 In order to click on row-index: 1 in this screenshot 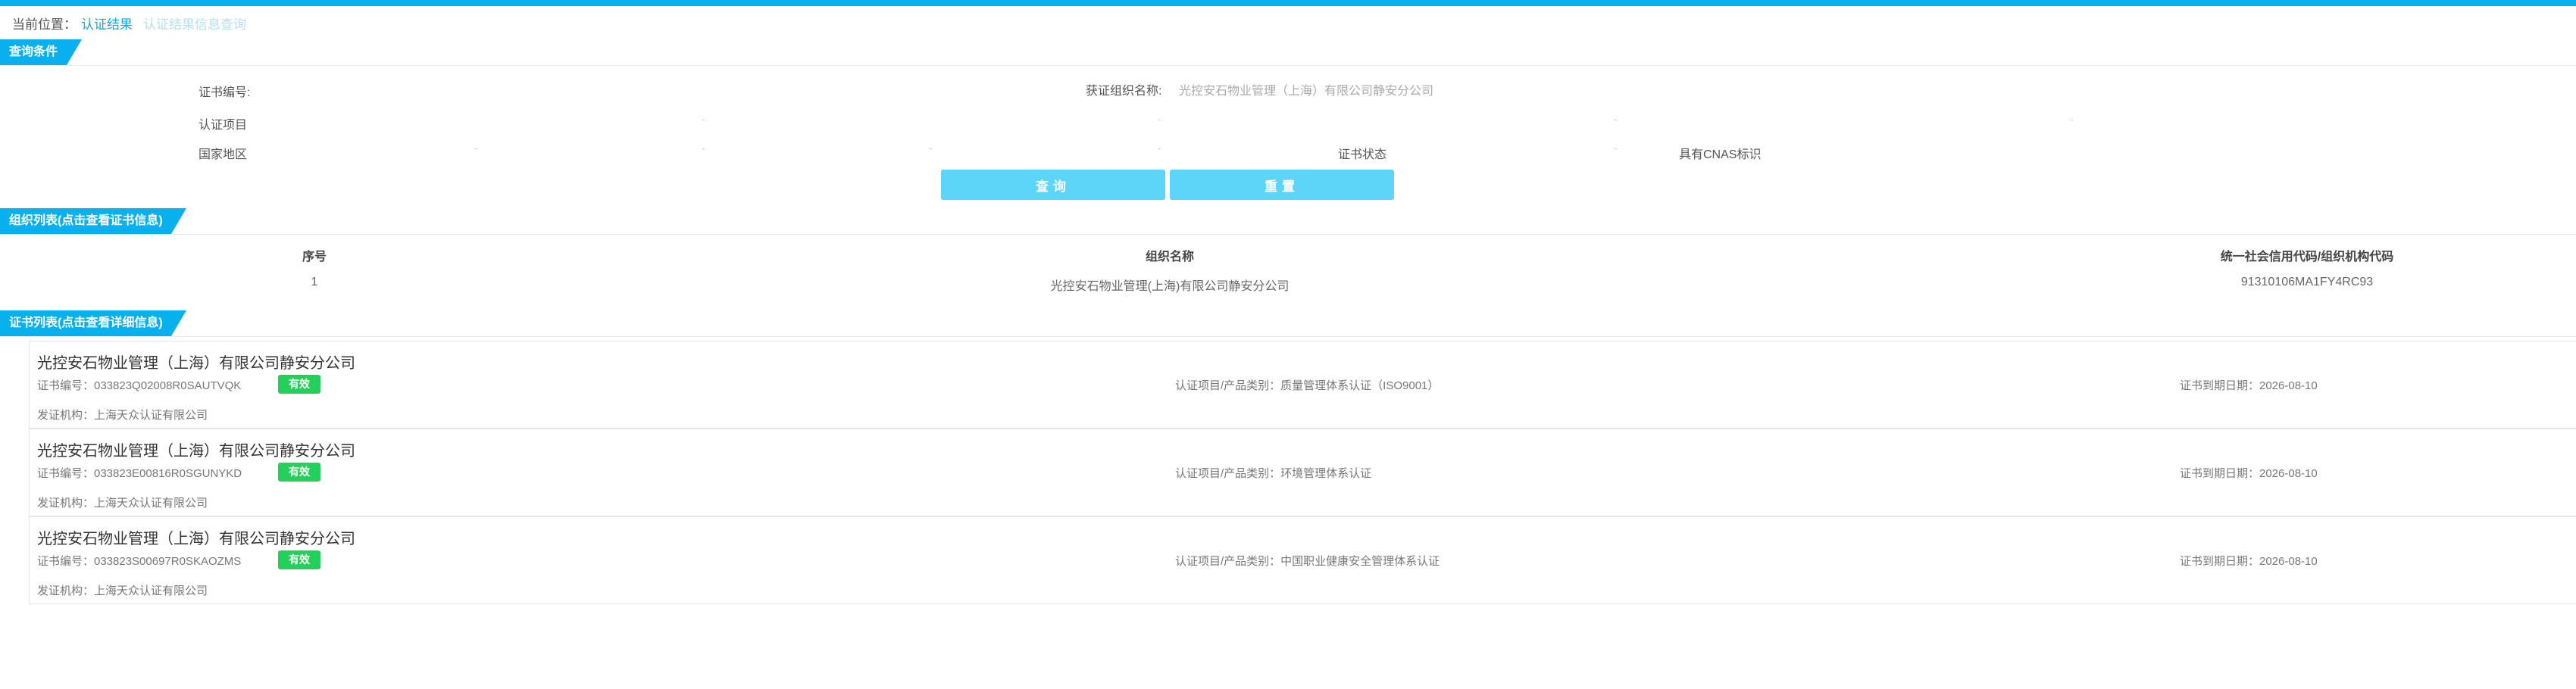, I will do `click(315, 282)`.